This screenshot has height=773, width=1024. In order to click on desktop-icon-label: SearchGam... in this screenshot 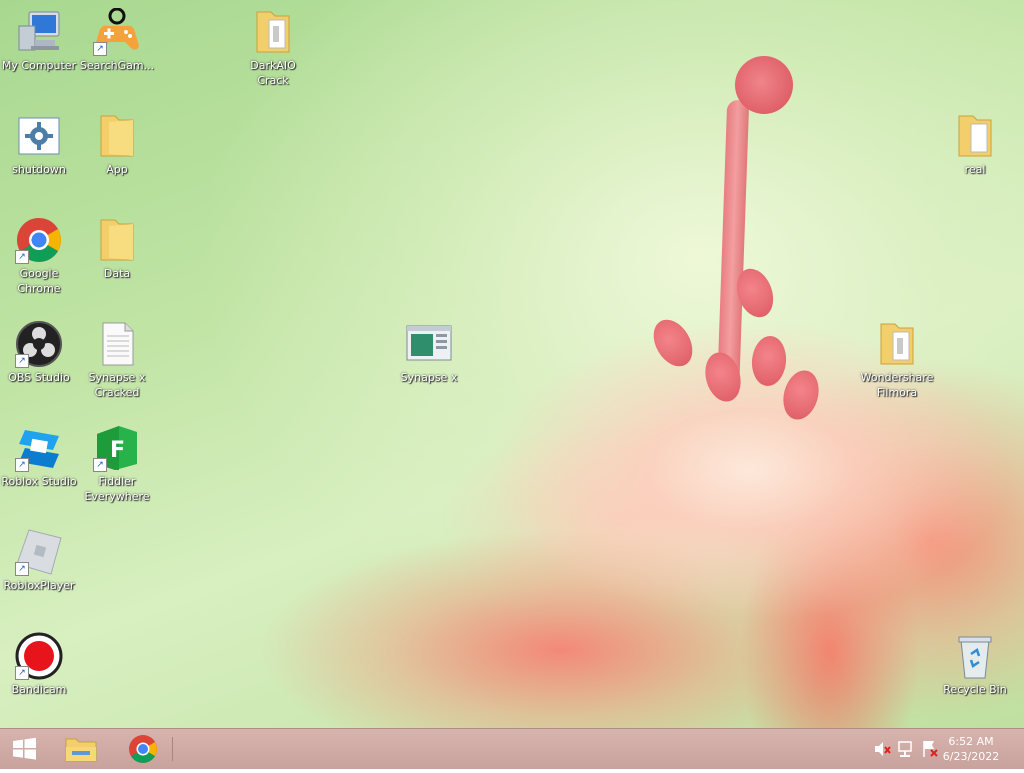, I will do `click(117, 65)`.